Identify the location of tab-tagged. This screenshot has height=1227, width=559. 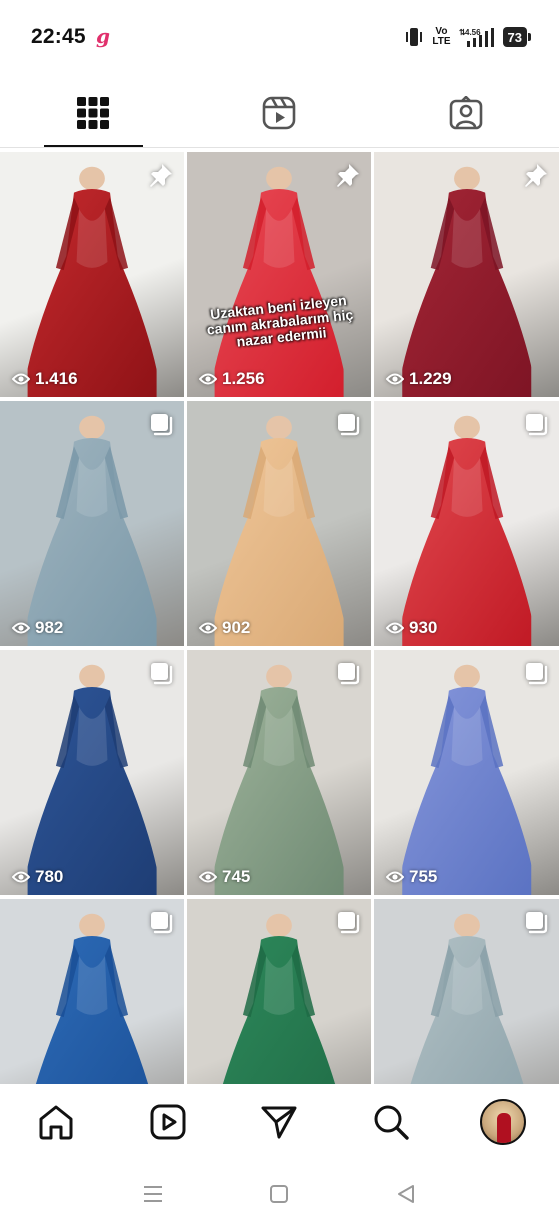
(466, 113).